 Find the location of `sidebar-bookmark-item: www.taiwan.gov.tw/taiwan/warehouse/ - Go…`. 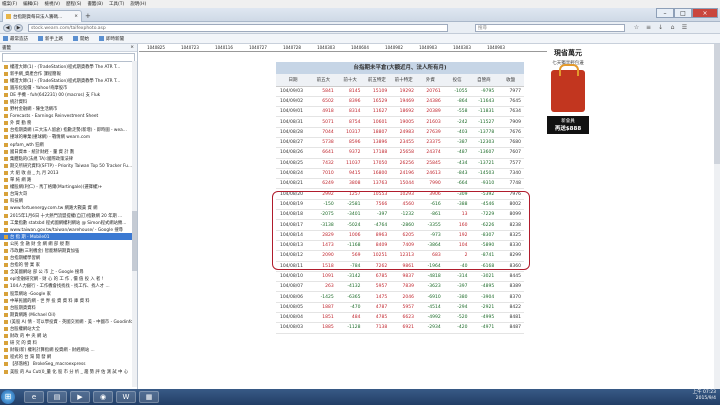

sidebar-bookmark-item: www.taiwan.gov.tw/taiwan/warehouse/ - Go… is located at coordinates (68, 229).